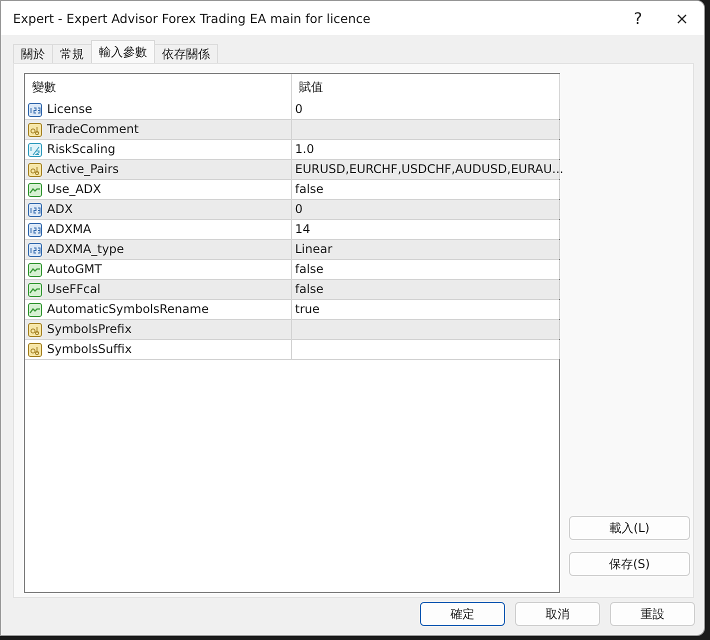 The height and width of the screenshot is (640, 710). Describe the element at coordinates (33, 53) in the screenshot. I see `tab: 關於` at that location.